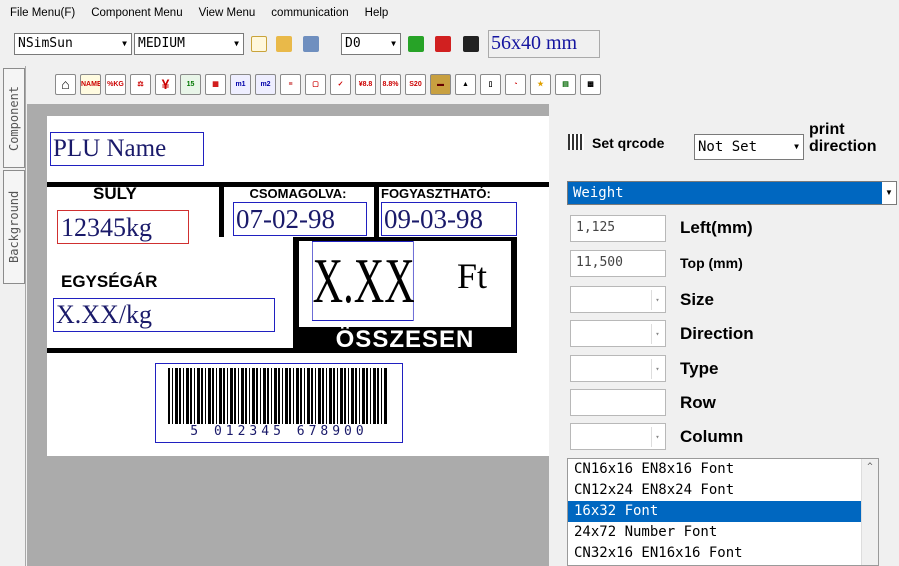  What do you see at coordinates (42, 13) in the screenshot?
I see `menu-file: File Menu(F)` at bounding box center [42, 13].